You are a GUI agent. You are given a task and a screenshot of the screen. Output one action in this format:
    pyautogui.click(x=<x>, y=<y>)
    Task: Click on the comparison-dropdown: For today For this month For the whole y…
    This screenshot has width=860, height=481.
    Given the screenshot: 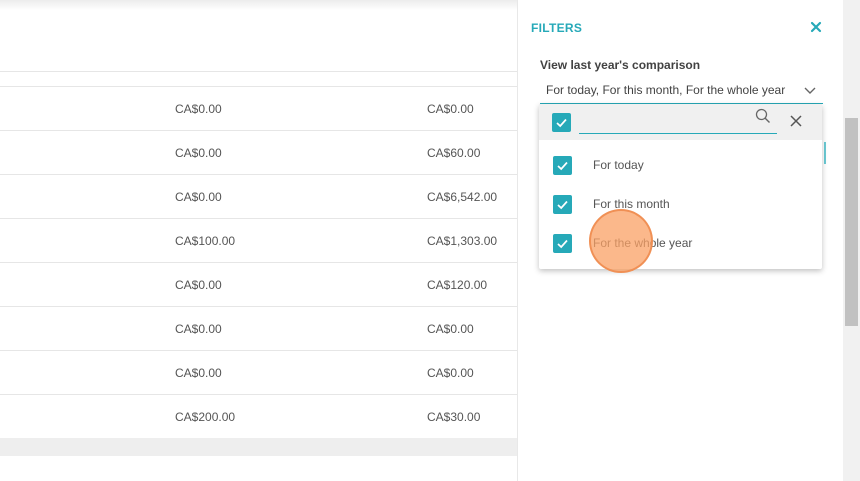 What is the action you would take?
    pyautogui.click(x=680, y=186)
    